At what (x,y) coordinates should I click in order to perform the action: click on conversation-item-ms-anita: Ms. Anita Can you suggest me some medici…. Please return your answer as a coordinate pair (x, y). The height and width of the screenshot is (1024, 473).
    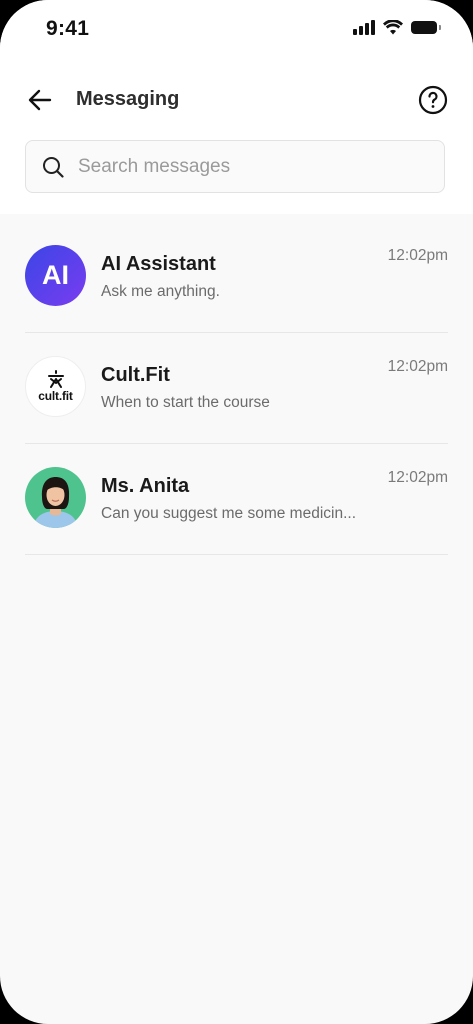
    Looking at the image, I should click on (236, 499).